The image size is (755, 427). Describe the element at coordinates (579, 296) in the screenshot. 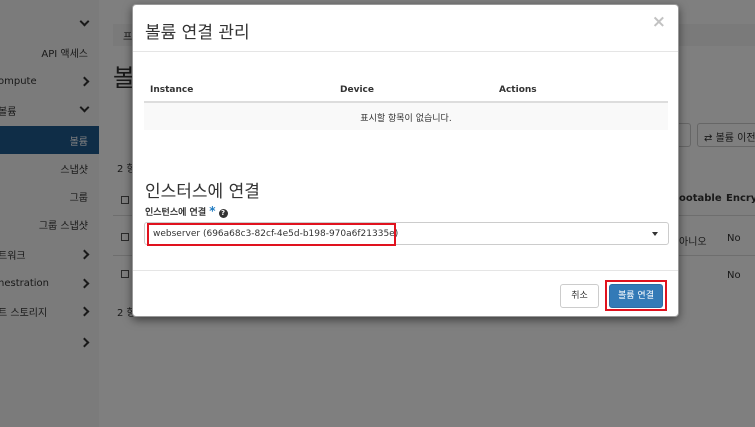

I see `cancel-button: 취소` at that location.